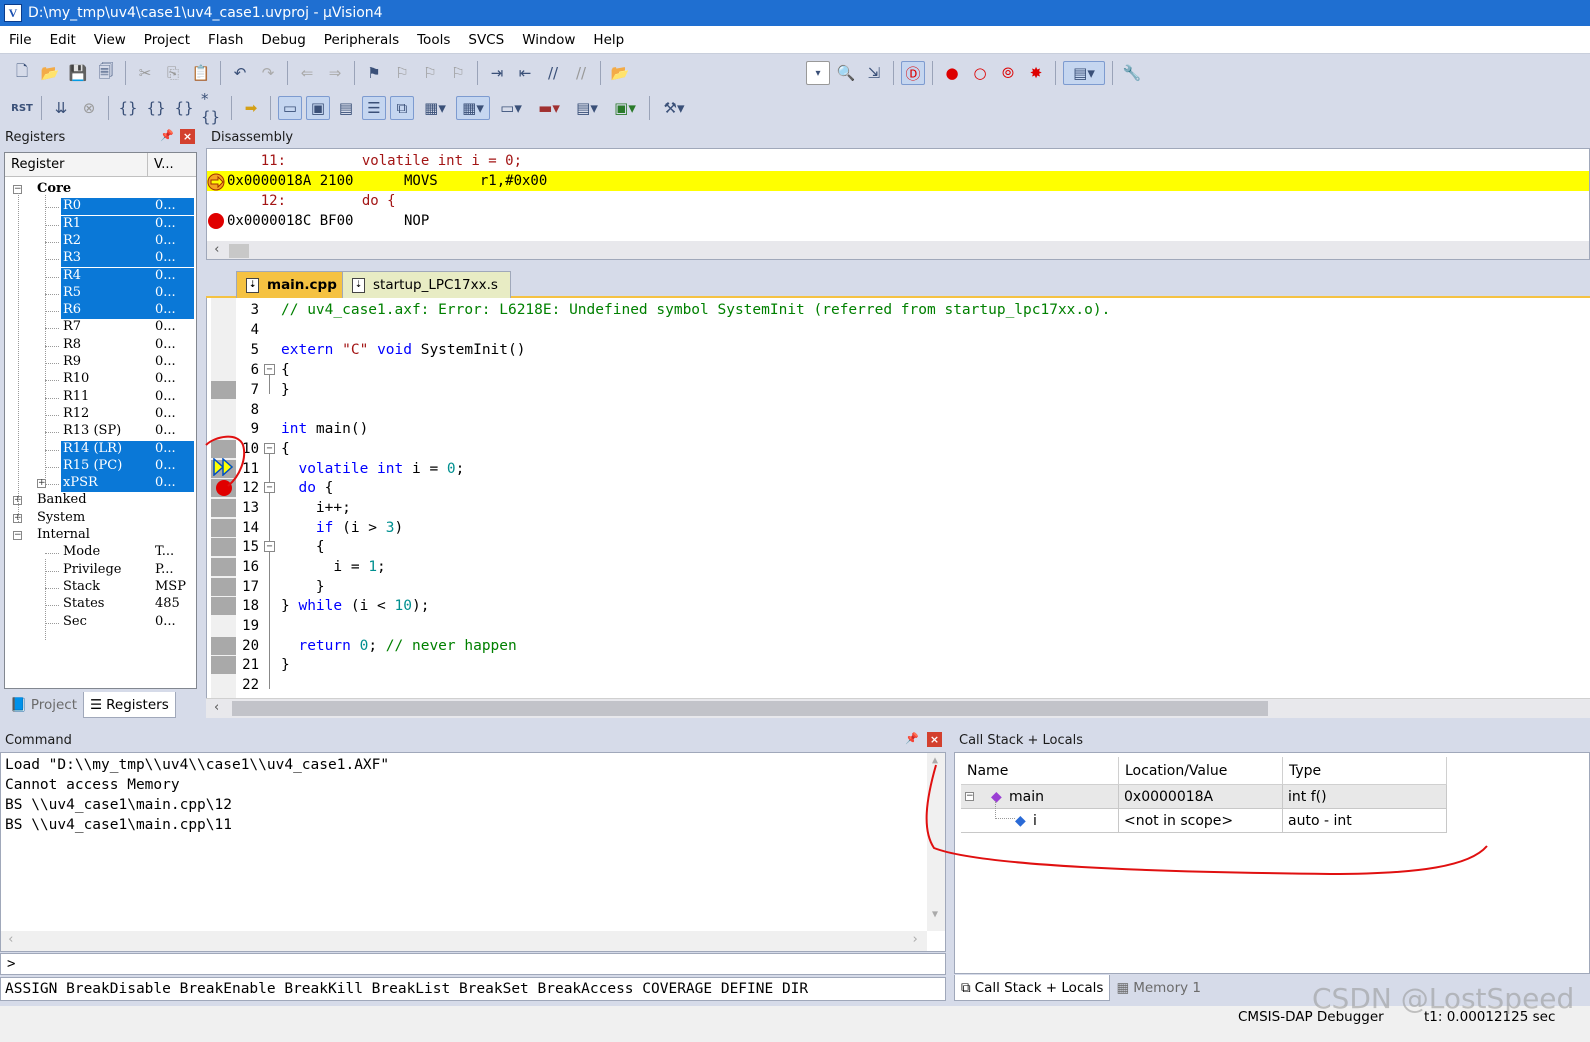 The image size is (1590, 1042). What do you see at coordinates (307, 73) in the screenshot?
I see `navigate-back-icon: ⇐` at bounding box center [307, 73].